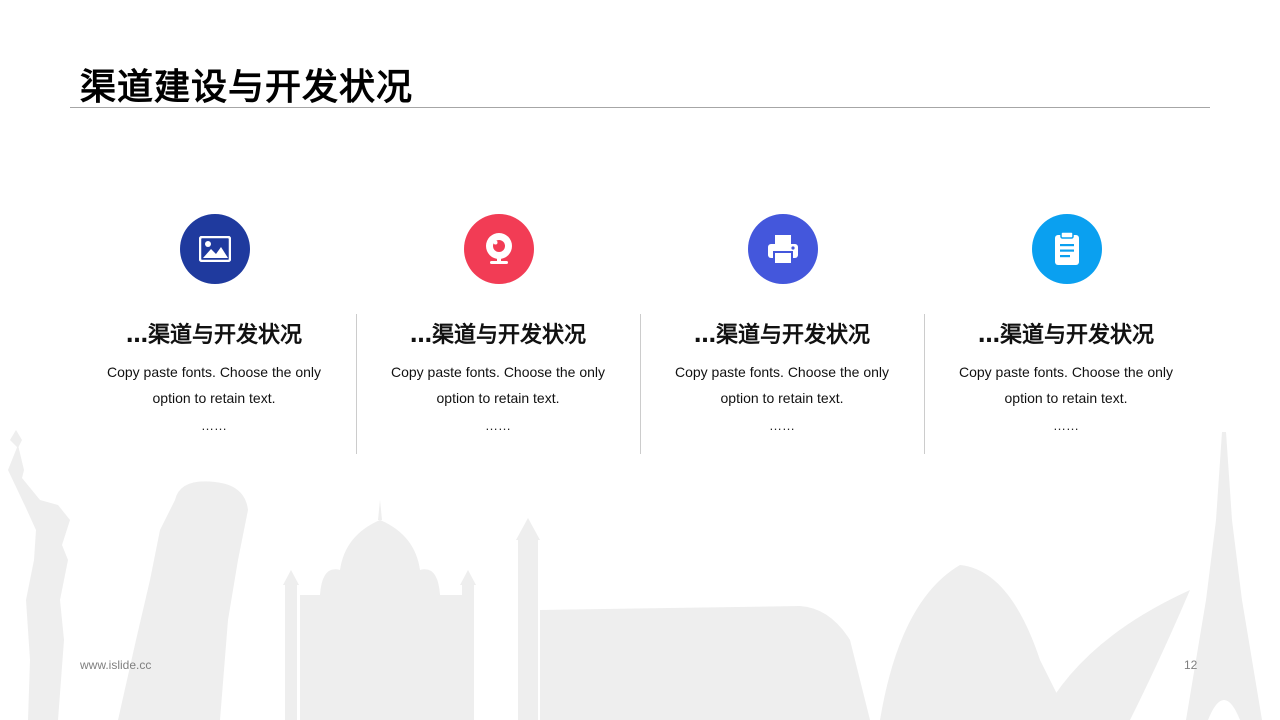 This screenshot has height=720, width=1280. Describe the element at coordinates (783, 249) in the screenshot. I see `printer-icon` at that location.